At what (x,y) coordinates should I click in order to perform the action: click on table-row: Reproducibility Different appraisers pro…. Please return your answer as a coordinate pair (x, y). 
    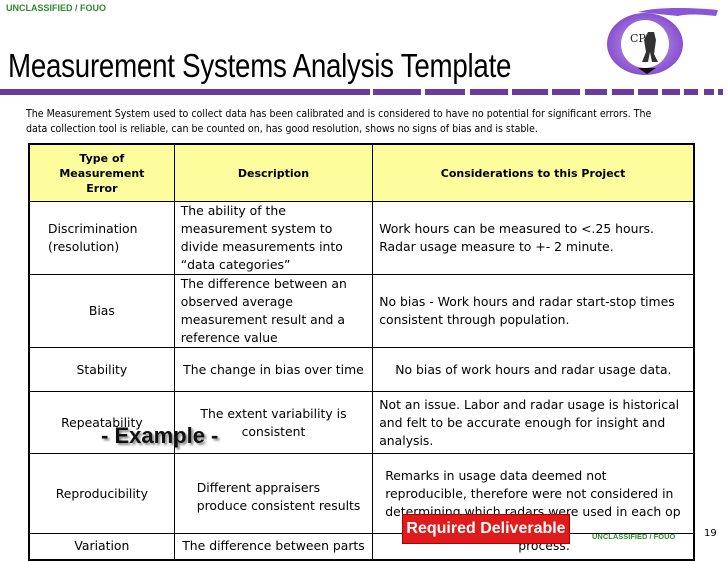
    Looking at the image, I should click on (361, 493).